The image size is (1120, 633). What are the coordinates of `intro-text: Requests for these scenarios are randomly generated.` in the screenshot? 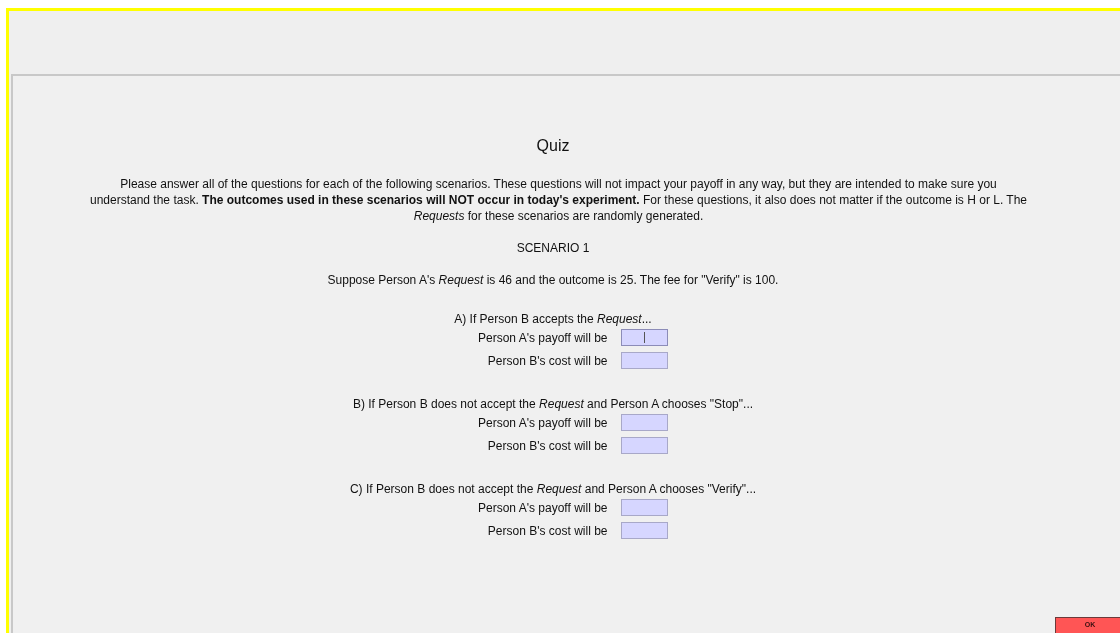 It's located at (558, 216).